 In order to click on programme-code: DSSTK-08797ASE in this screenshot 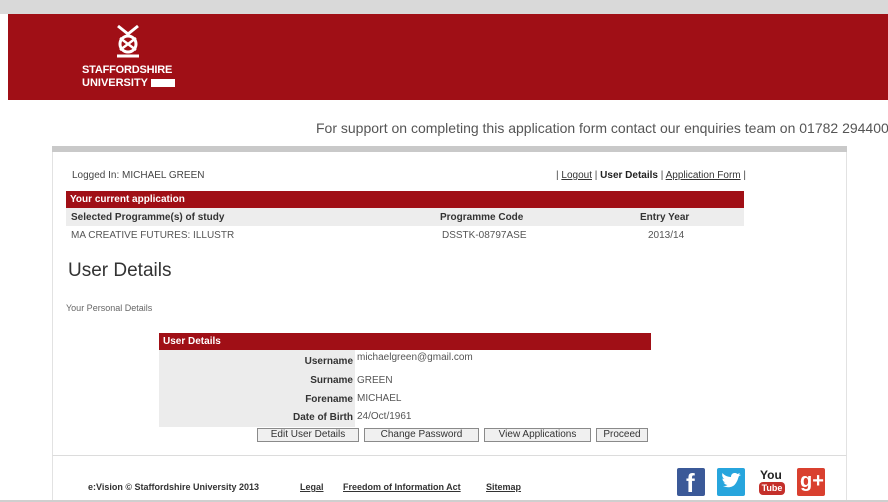, I will do `click(484, 235)`.